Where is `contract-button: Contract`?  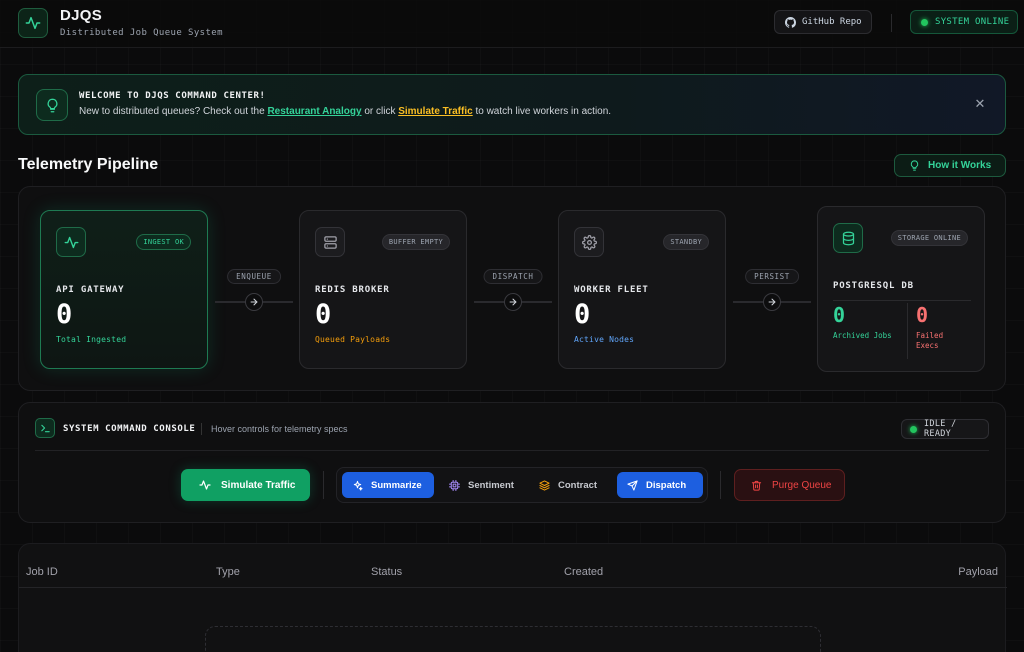 contract-button: Contract is located at coordinates (568, 485).